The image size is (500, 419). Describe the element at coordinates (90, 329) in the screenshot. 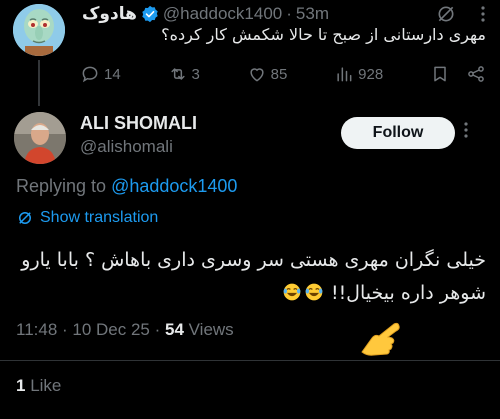

I see `timestamp-text: 11:48 · 10 Dec 25 ·` at that location.